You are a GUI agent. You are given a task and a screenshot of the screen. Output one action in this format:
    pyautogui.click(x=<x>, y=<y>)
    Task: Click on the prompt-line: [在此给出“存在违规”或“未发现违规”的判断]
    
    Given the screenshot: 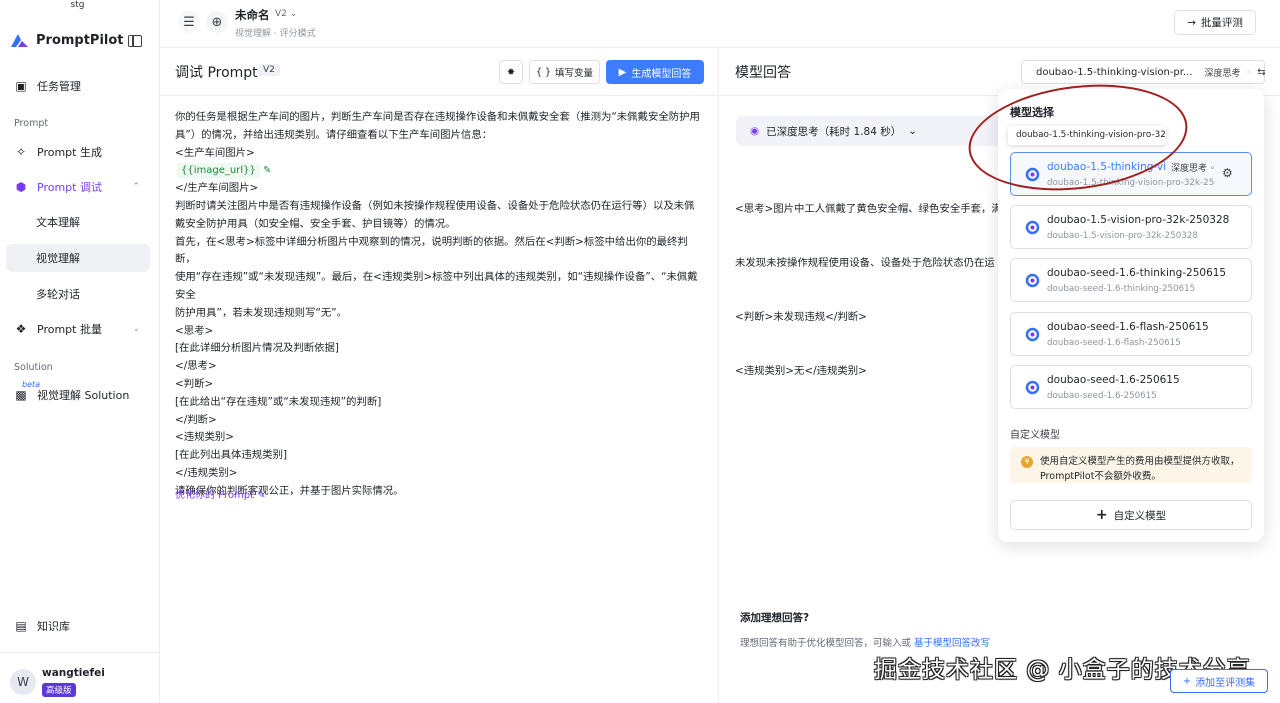 What is the action you would take?
    pyautogui.click(x=278, y=401)
    